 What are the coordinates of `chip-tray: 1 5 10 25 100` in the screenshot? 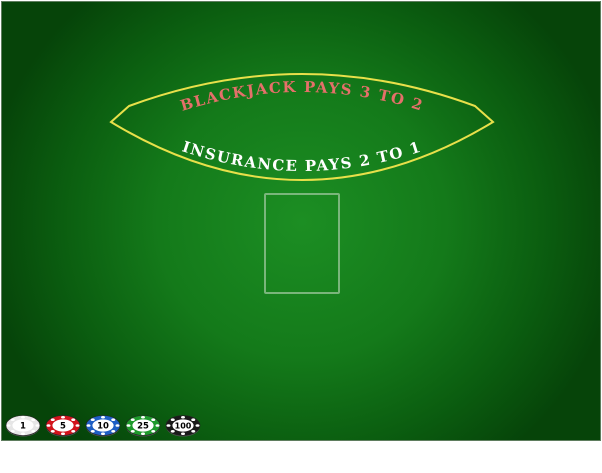 It's located at (107, 426).